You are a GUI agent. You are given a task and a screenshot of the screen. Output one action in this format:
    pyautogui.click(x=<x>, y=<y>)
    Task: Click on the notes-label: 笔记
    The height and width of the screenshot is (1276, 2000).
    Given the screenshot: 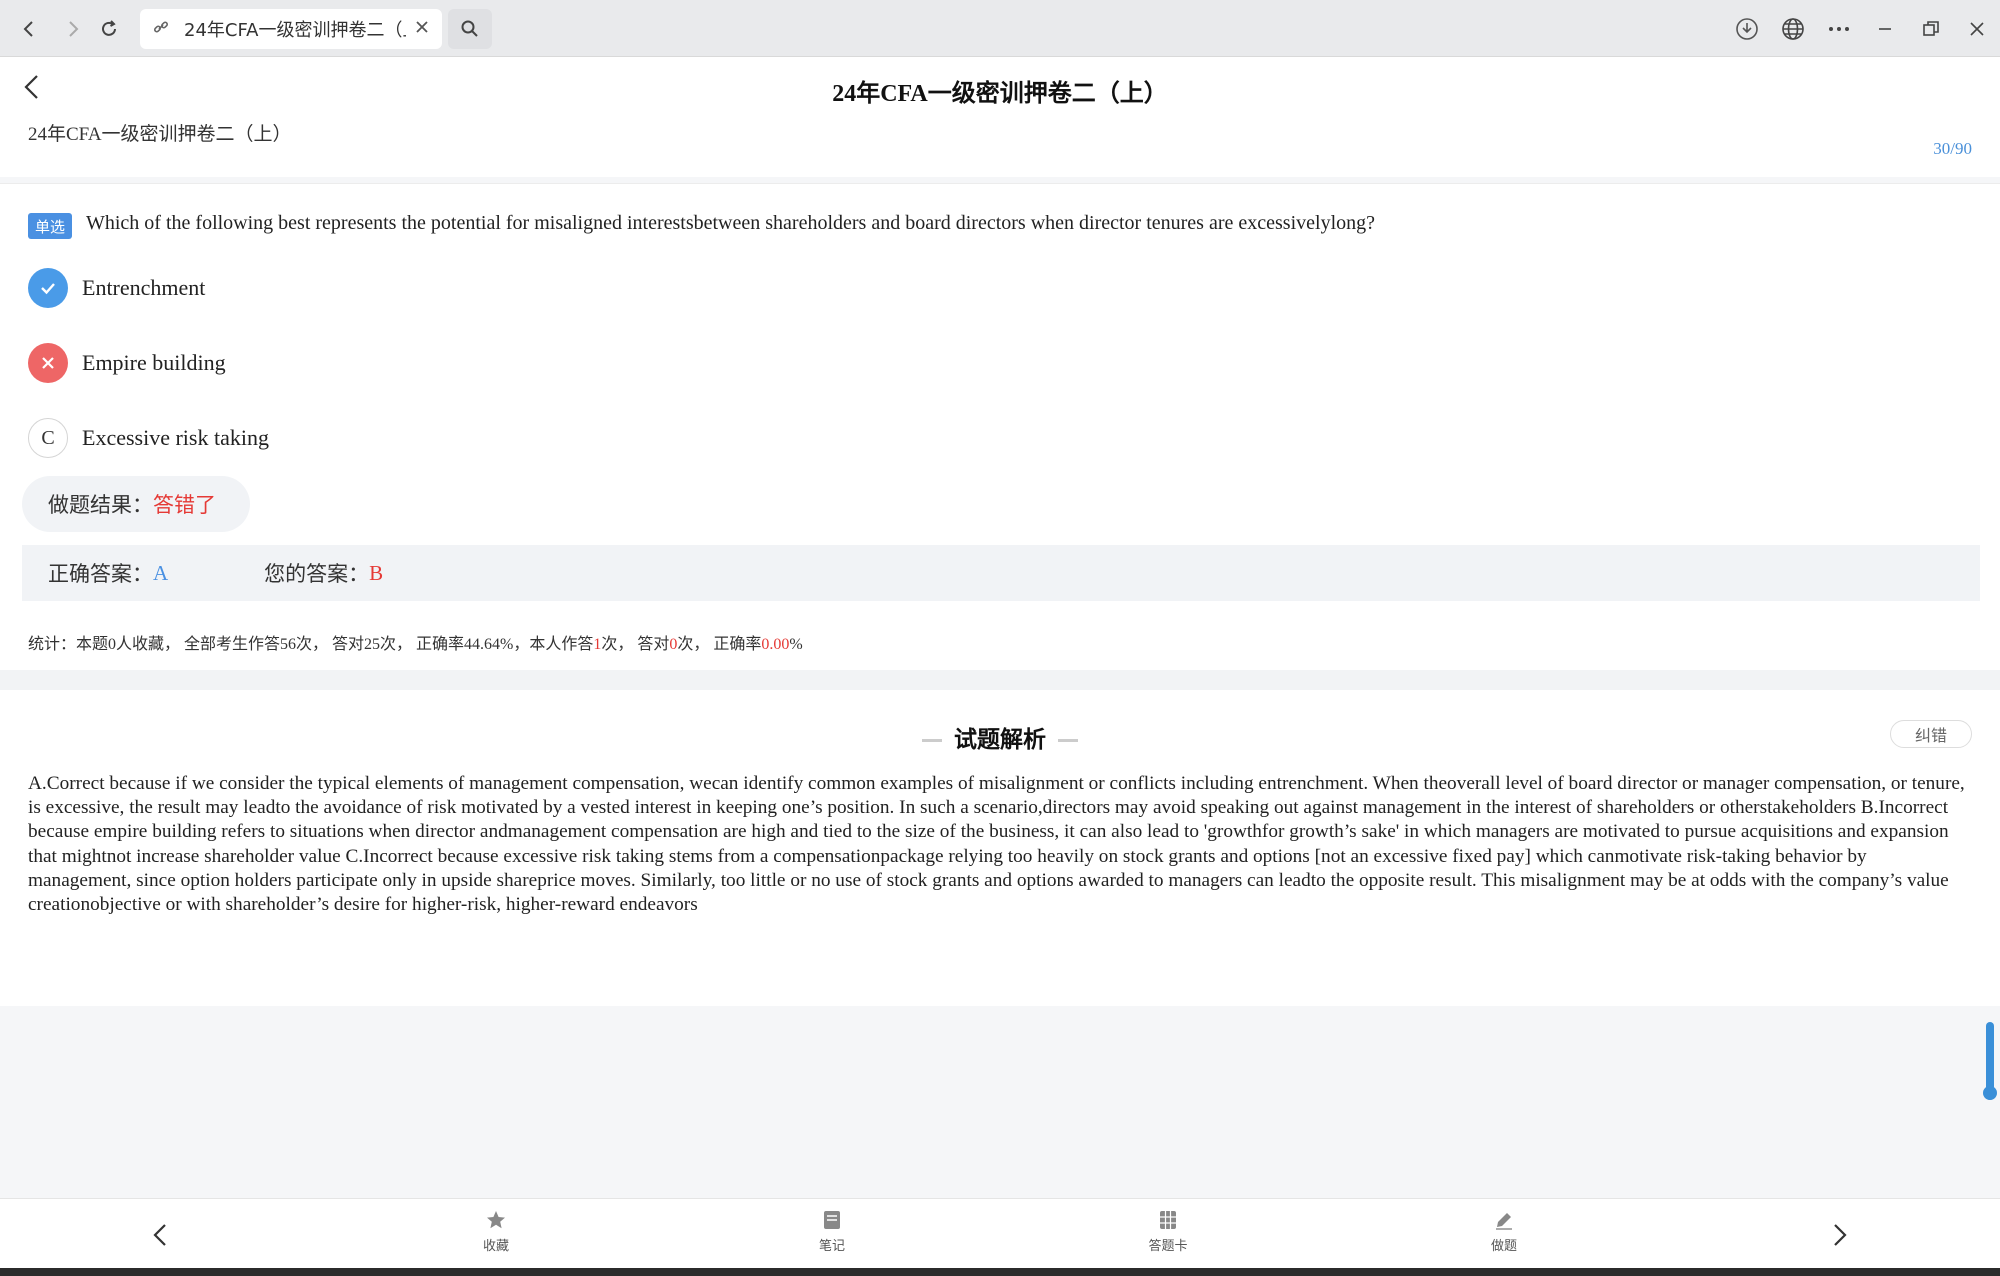 What is the action you would take?
    pyautogui.click(x=831, y=1246)
    